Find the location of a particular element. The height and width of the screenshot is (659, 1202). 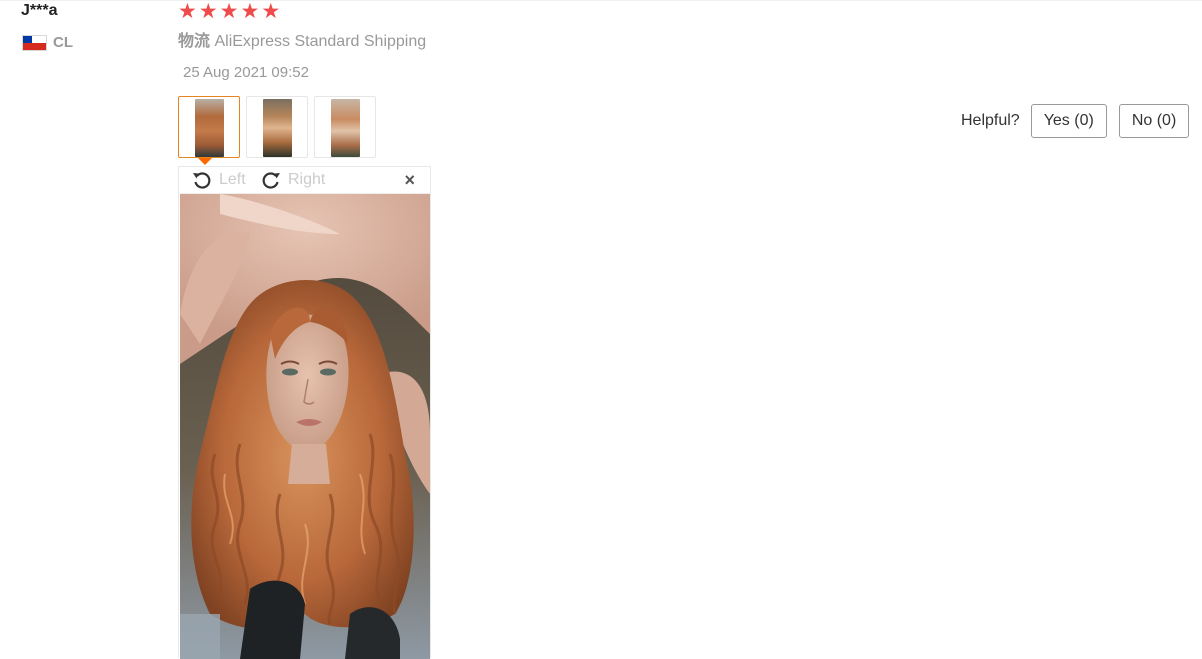

rotate-left-icon is located at coordinates (202, 180).